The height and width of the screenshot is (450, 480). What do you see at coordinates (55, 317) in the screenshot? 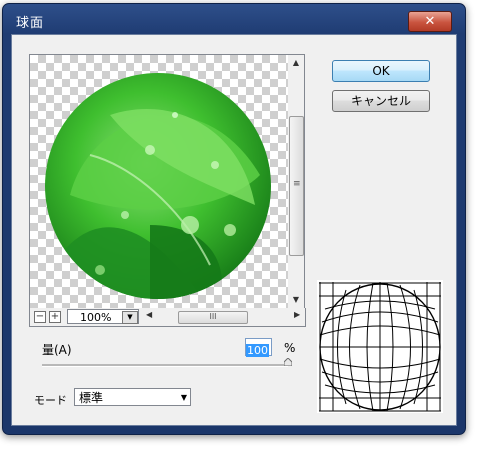
I see `zoom-in-button: +` at bounding box center [55, 317].